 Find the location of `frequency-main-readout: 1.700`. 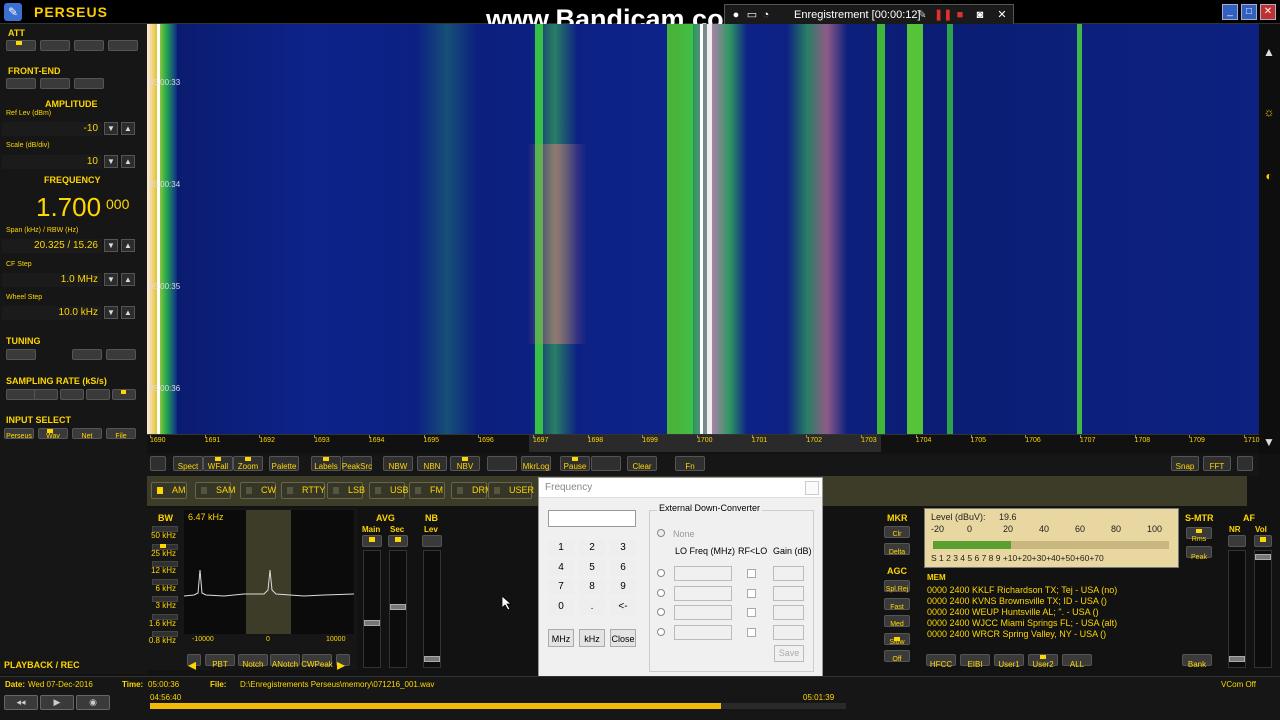

frequency-main-readout: 1.700 is located at coordinates (68, 207).